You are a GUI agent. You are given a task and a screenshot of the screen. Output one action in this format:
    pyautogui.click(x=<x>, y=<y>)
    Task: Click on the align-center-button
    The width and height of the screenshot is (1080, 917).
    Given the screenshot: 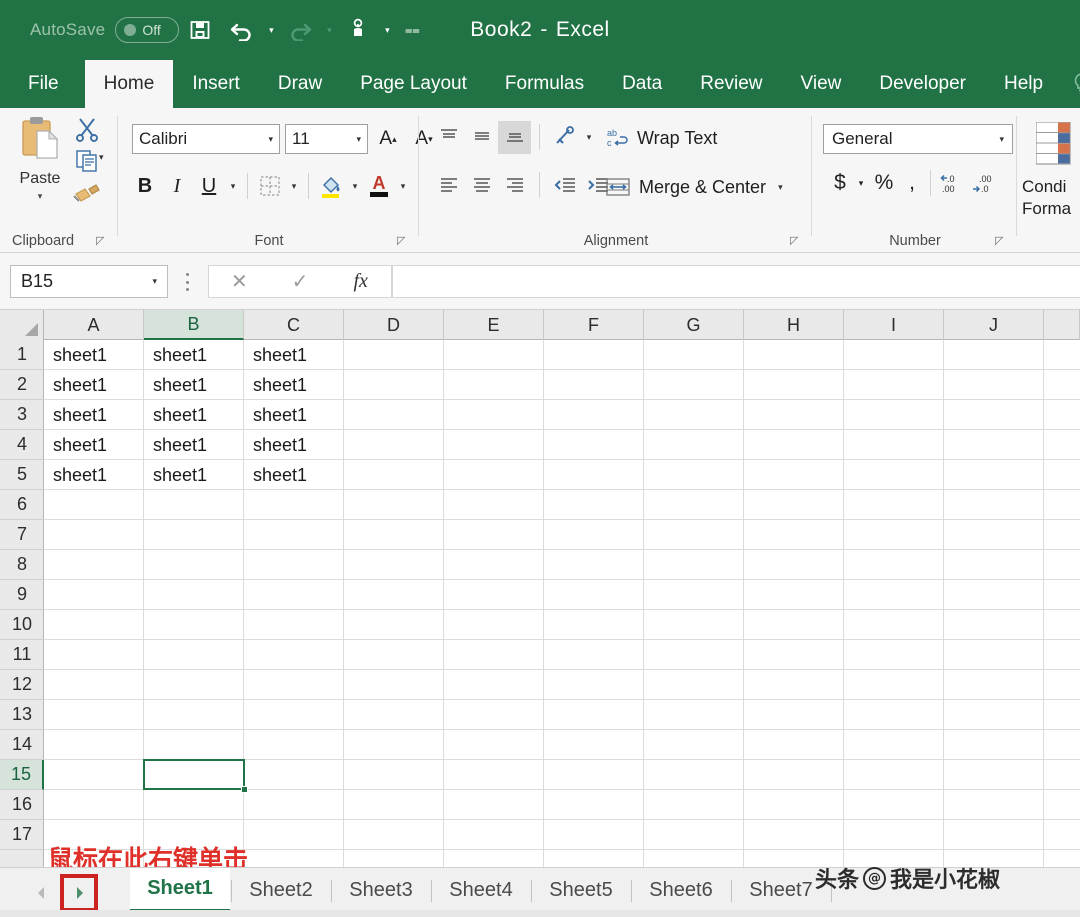 What is the action you would take?
    pyautogui.click(x=481, y=184)
    